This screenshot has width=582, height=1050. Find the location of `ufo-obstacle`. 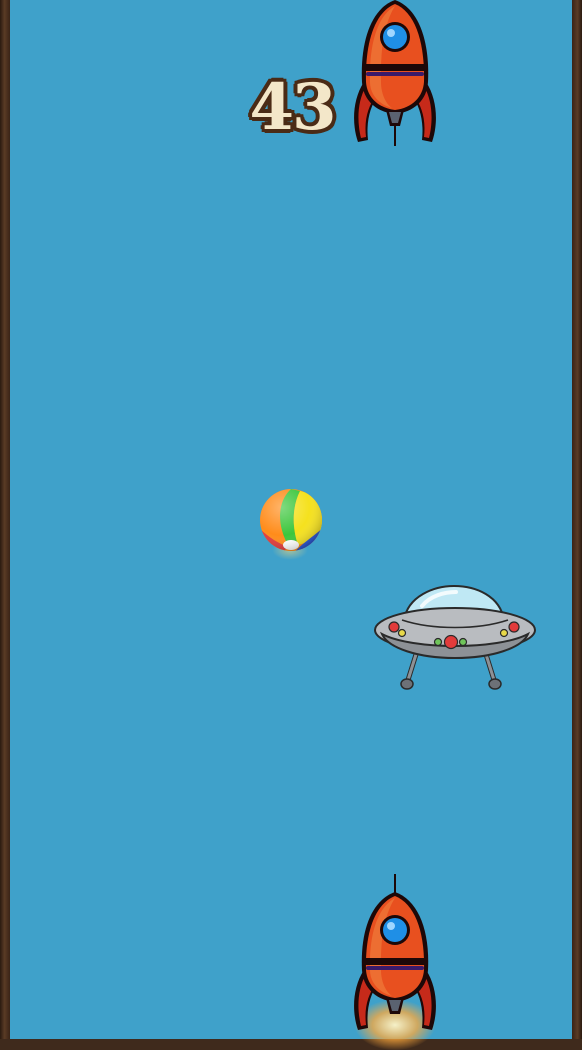

ufo-obstacle is located at coordinates (455, 637).